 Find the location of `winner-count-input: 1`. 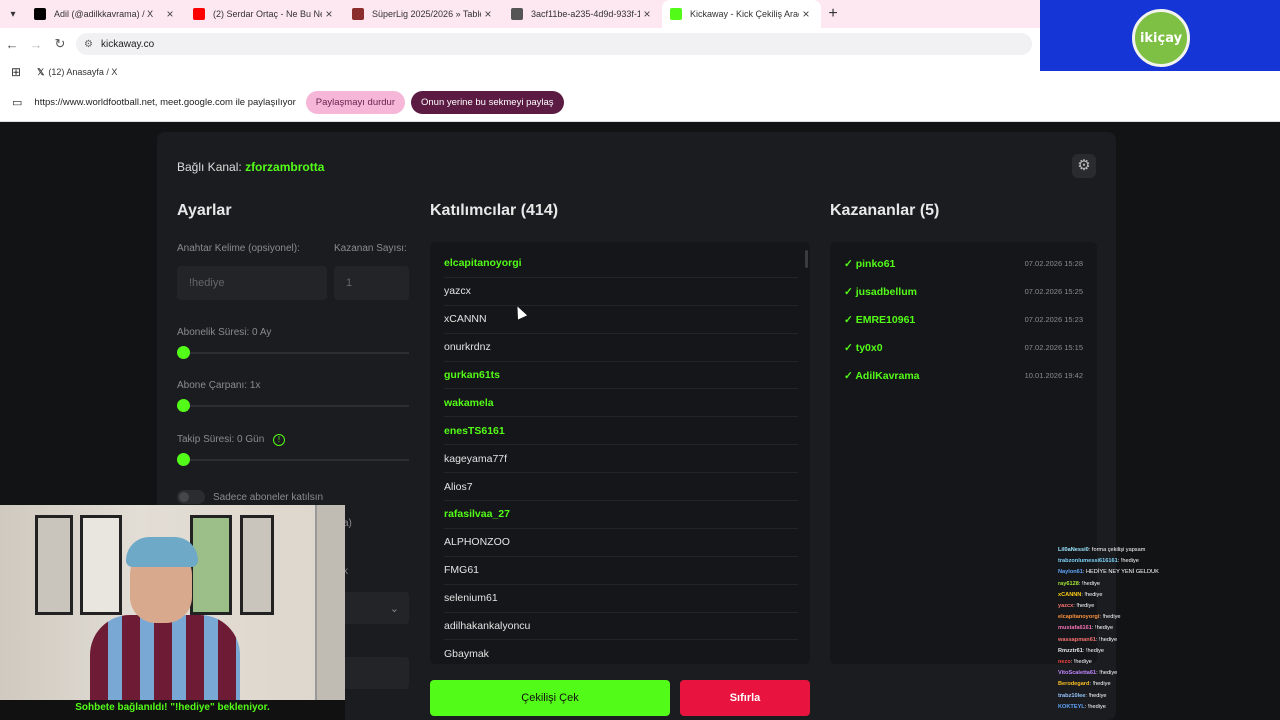

winner-count-input: 1 is located at coordinates (371, 283).